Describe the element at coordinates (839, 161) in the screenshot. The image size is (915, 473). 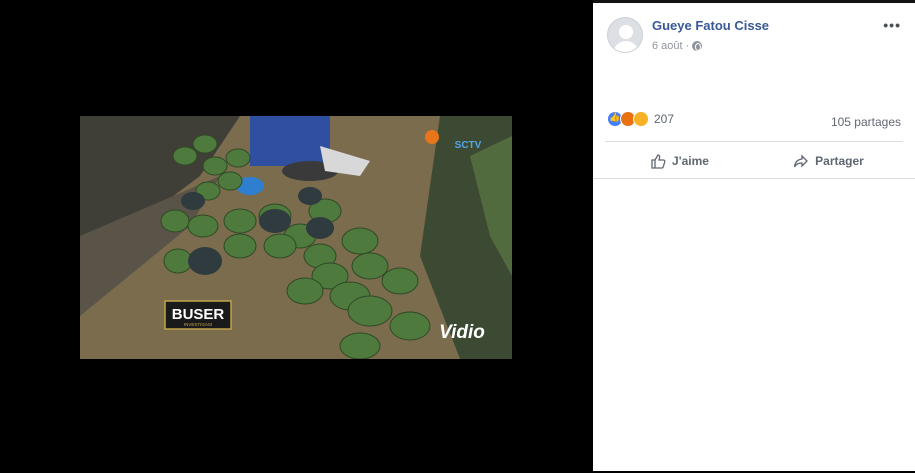
I see `share-label: Partager` at that location.